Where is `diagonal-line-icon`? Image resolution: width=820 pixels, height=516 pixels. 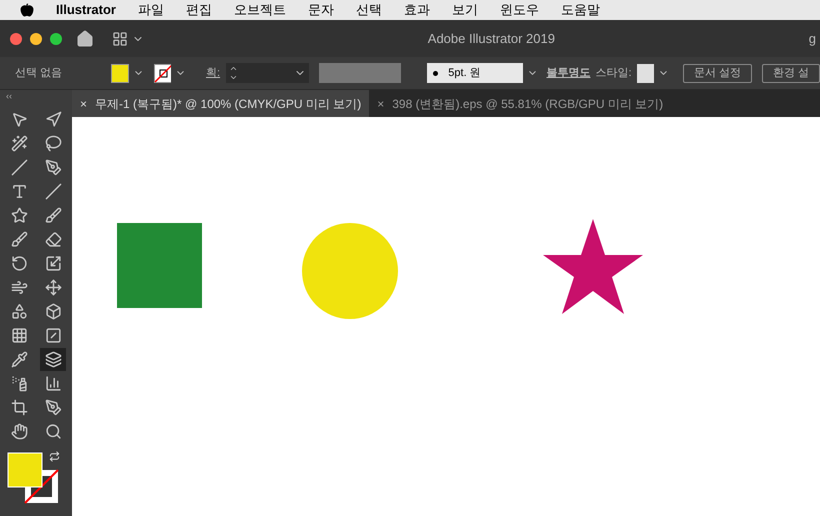 diagonal-line-icon is located at coordinates (19, 167).